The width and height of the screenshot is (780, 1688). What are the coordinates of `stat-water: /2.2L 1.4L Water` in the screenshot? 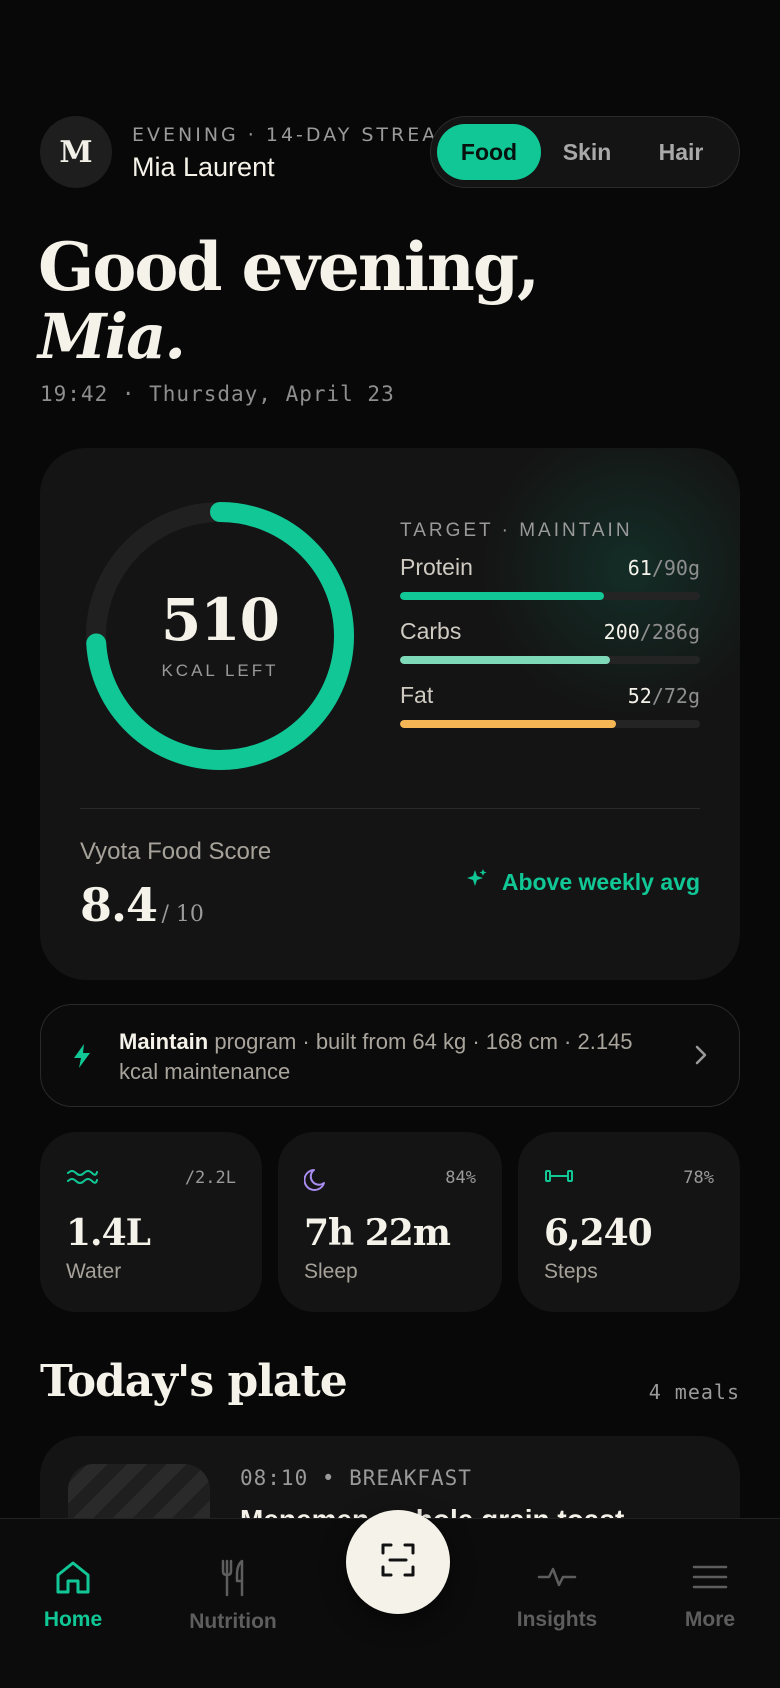 It's located at (151, 1222).